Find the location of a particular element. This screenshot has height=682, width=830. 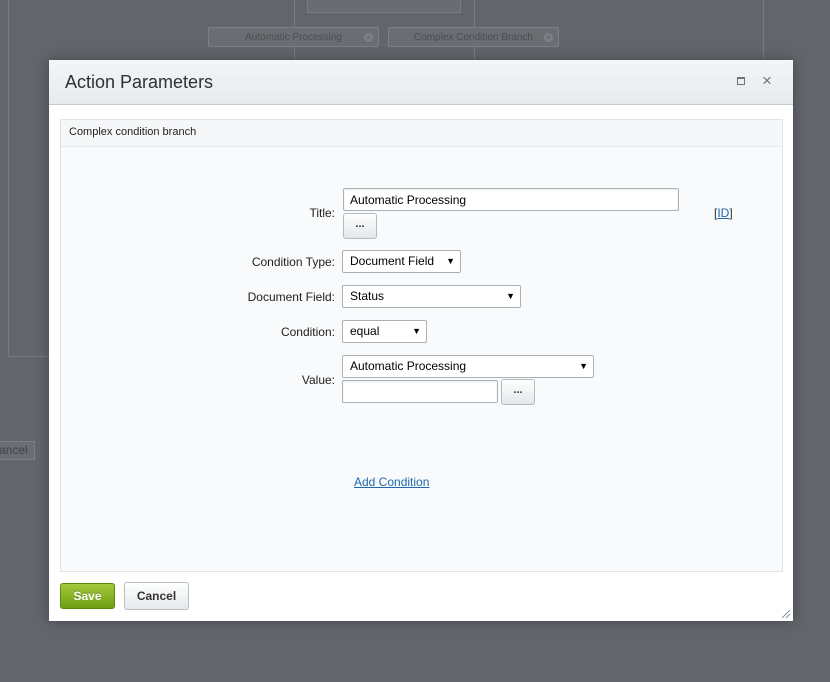

value-select-value: Automatic Processing is located at coordinates (408, 366).